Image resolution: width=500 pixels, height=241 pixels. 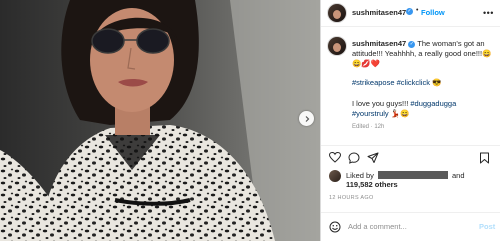 I want to click on follow-button: Follow, so click(x=433, y=12).